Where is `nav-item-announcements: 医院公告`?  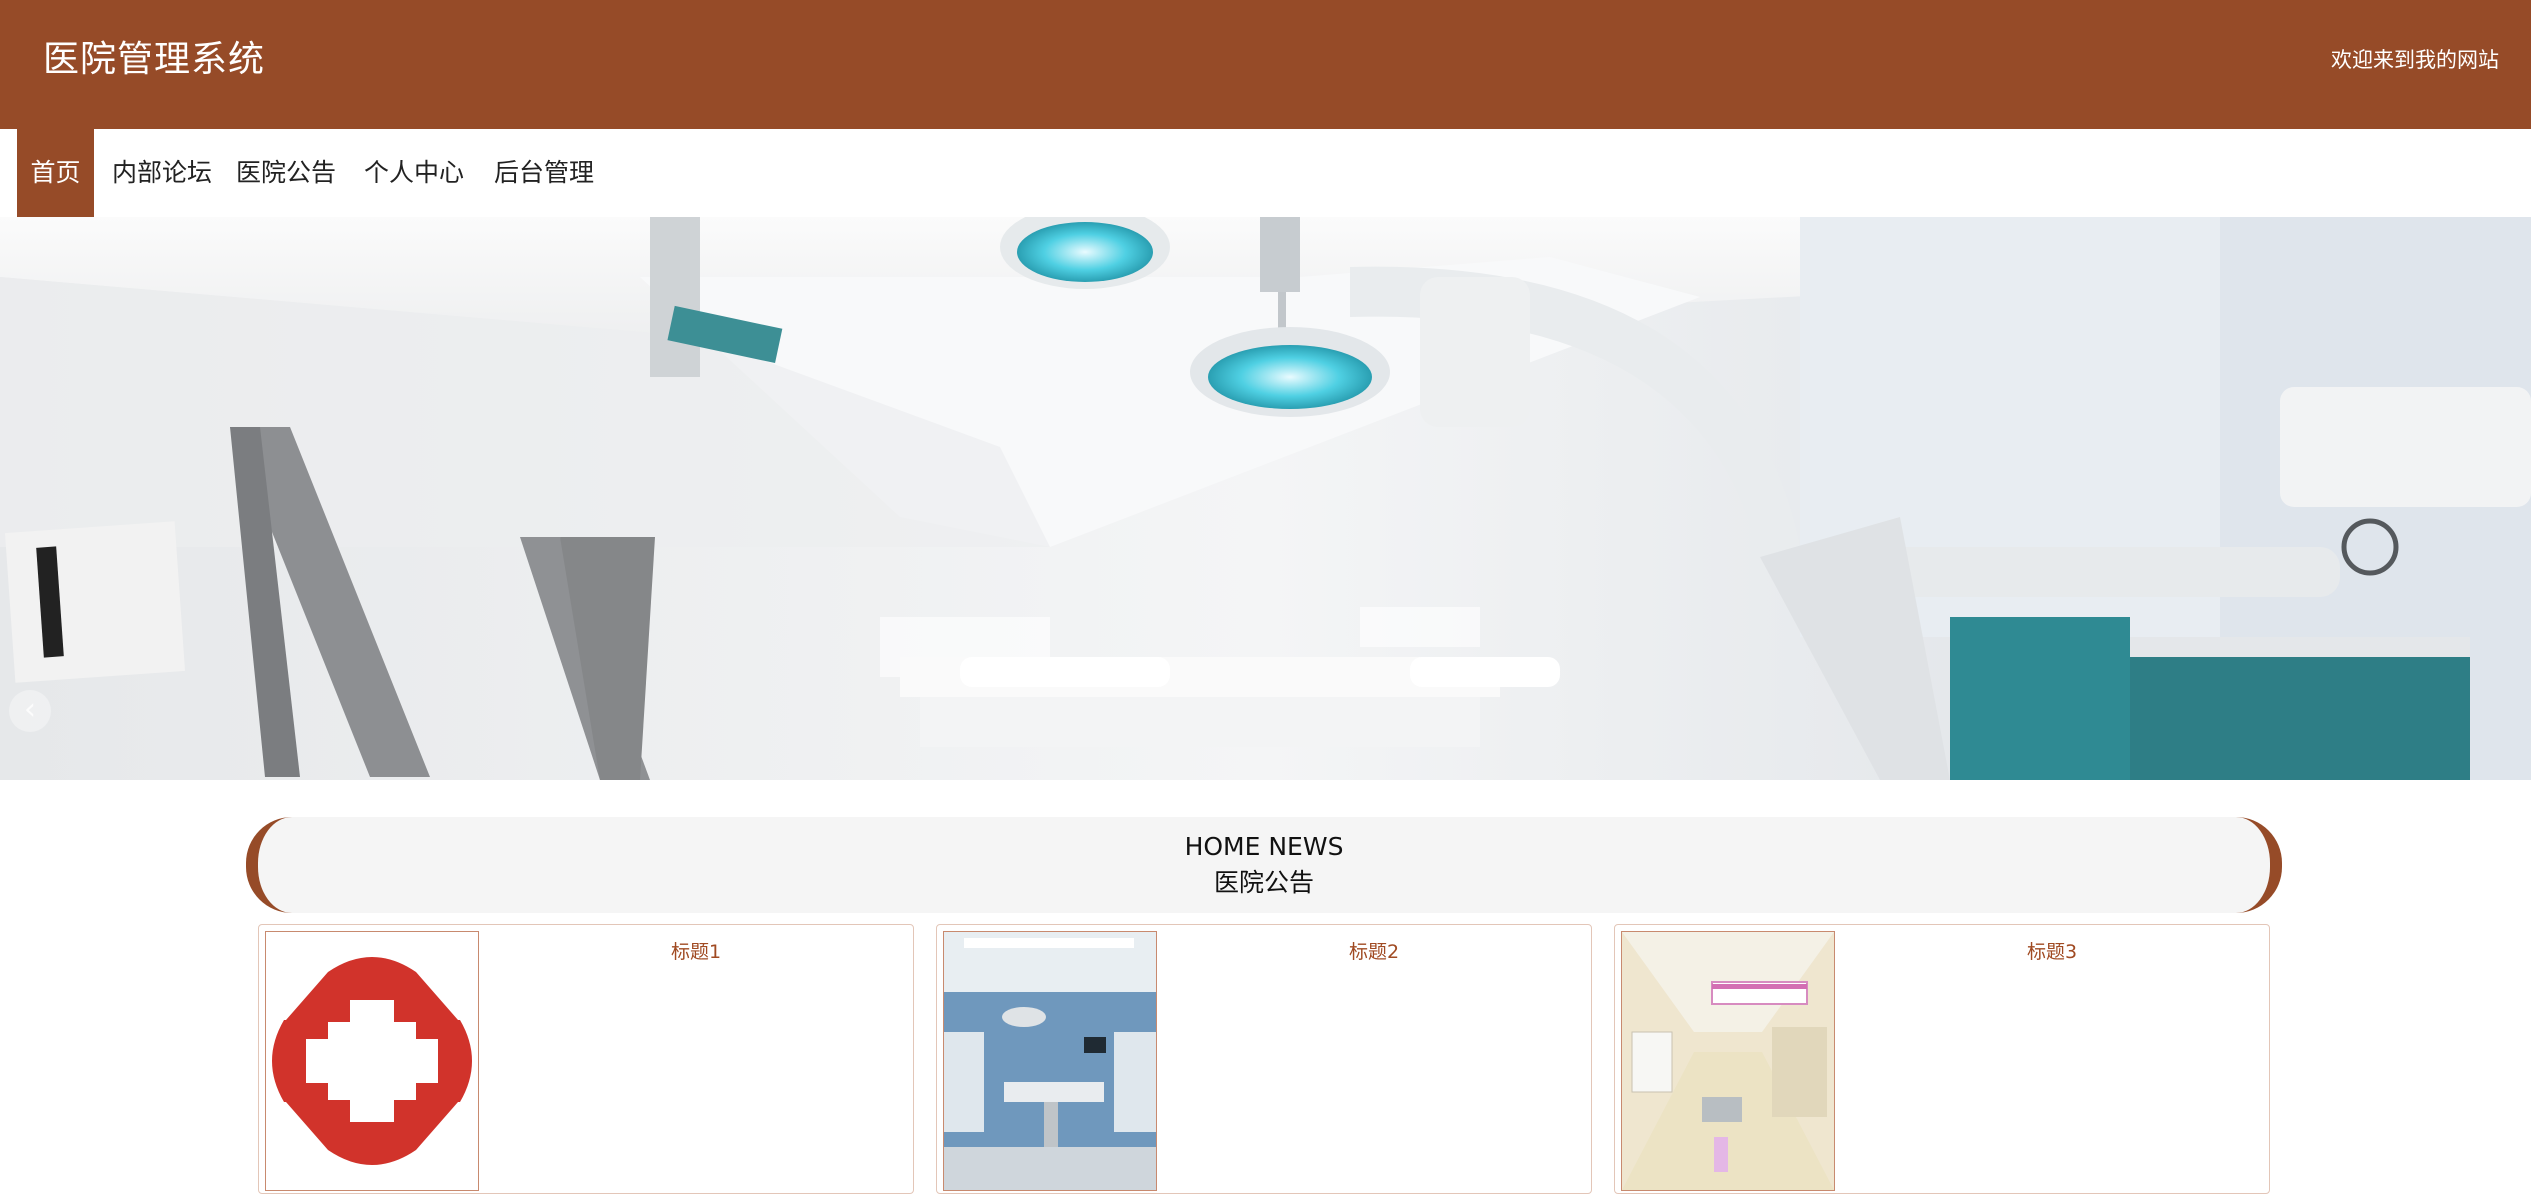
nav-item-announcements: 医院公告 is located at coordinates (286, 173).